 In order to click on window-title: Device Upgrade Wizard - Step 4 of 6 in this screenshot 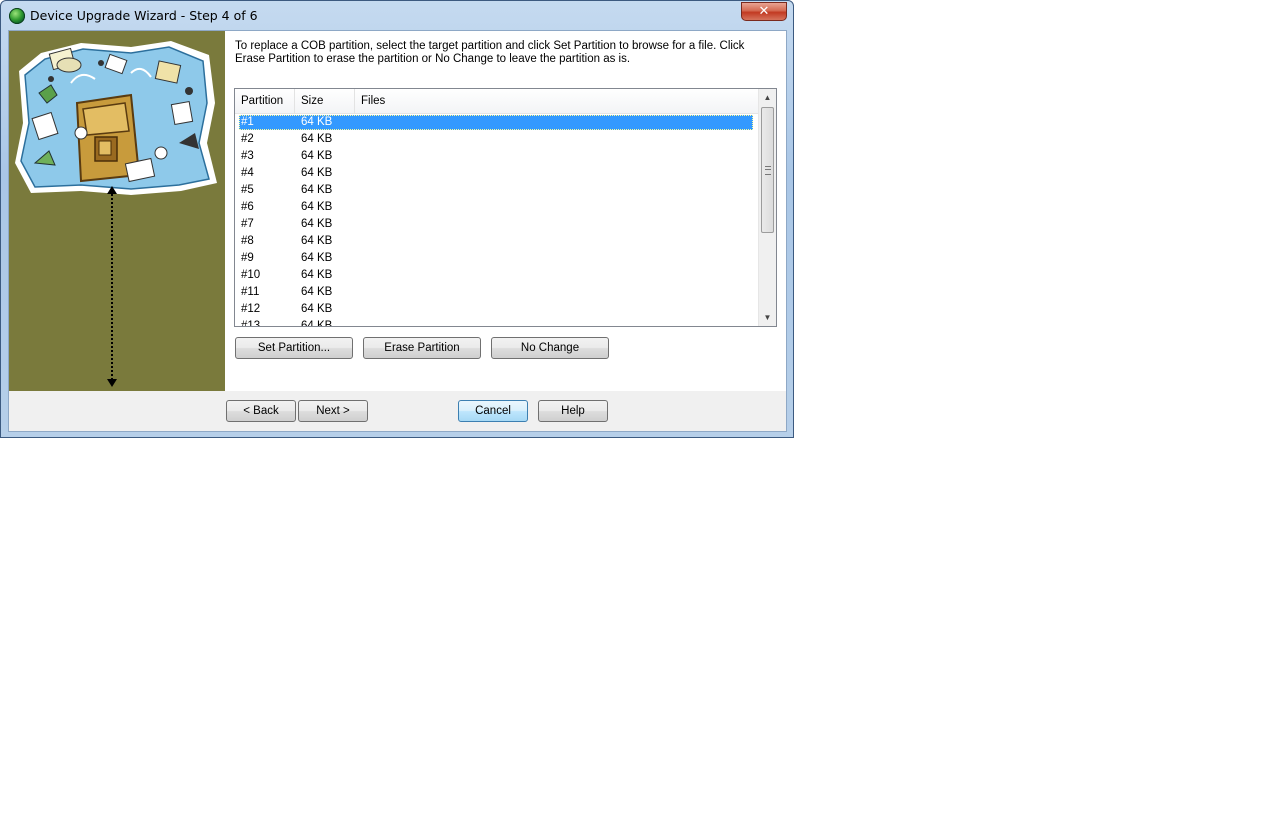, I will do `click(144, 15)`.